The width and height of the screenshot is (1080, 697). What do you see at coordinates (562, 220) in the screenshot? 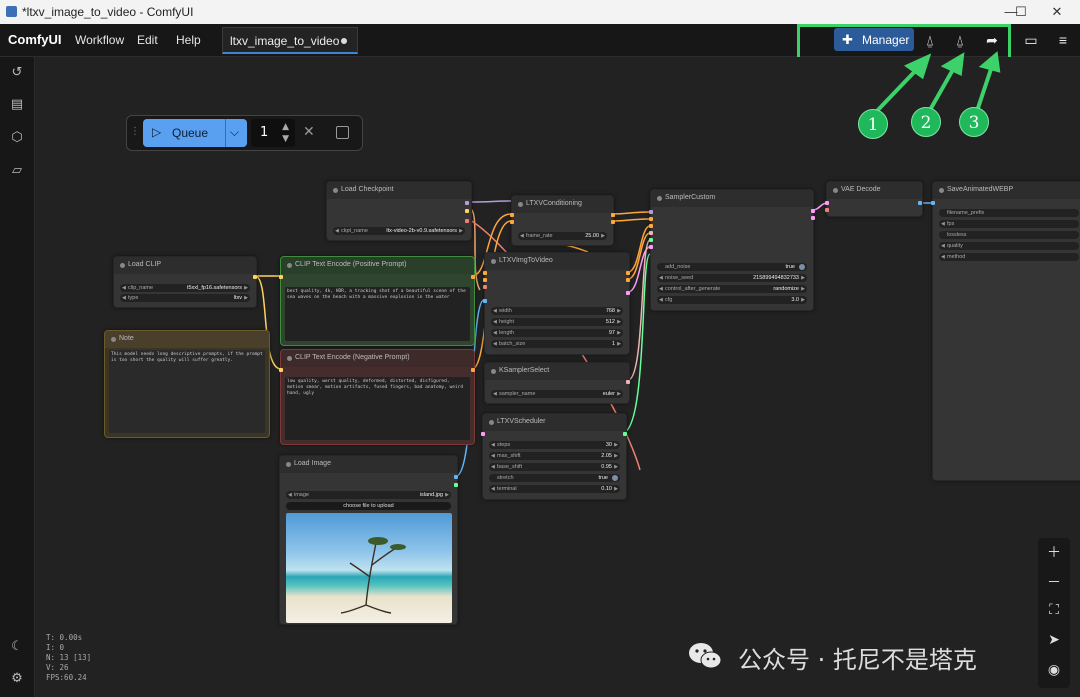
I see `node-ltxv-conditioning: LTXVConditioning ◀ frame_rate 25.00 ▶` at bounding box center [562, 220].